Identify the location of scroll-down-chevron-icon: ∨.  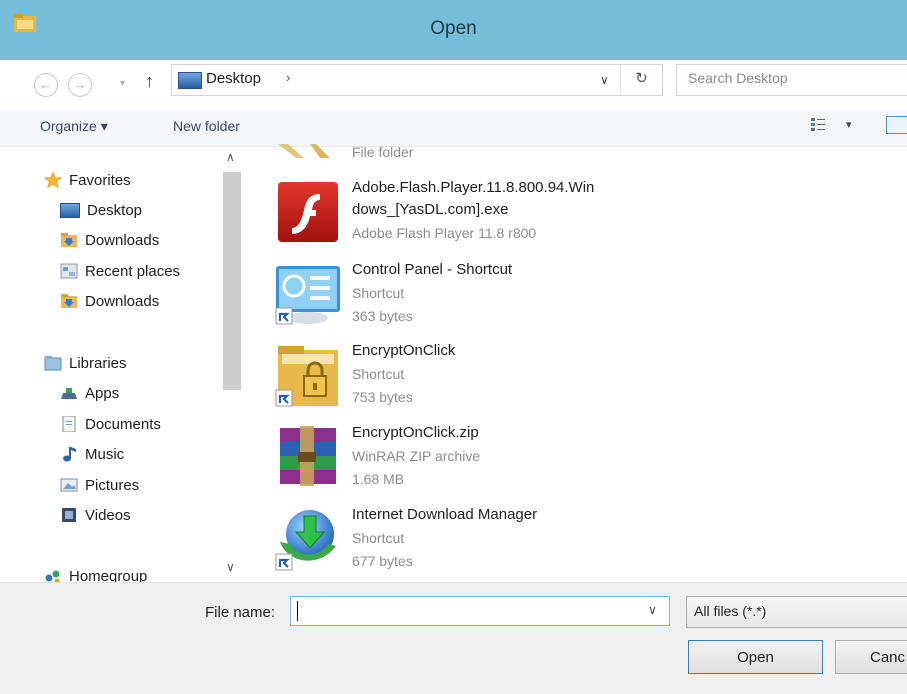
(230, 567).